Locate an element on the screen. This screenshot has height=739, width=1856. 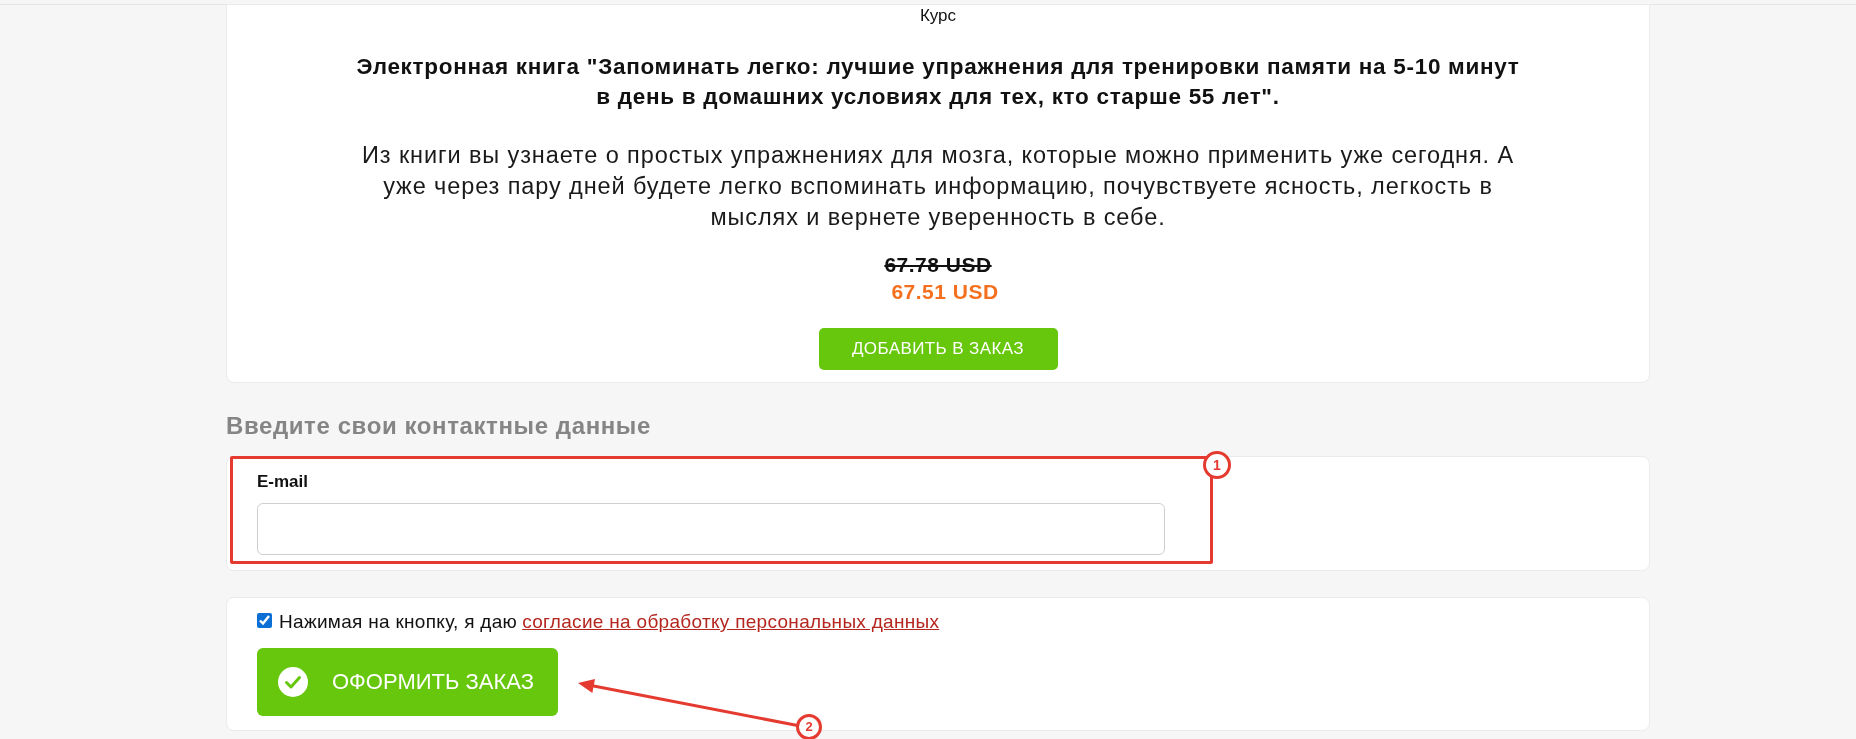
consent-text: Нажимая на кнопку, я даю is located at coordinates (398, 622).